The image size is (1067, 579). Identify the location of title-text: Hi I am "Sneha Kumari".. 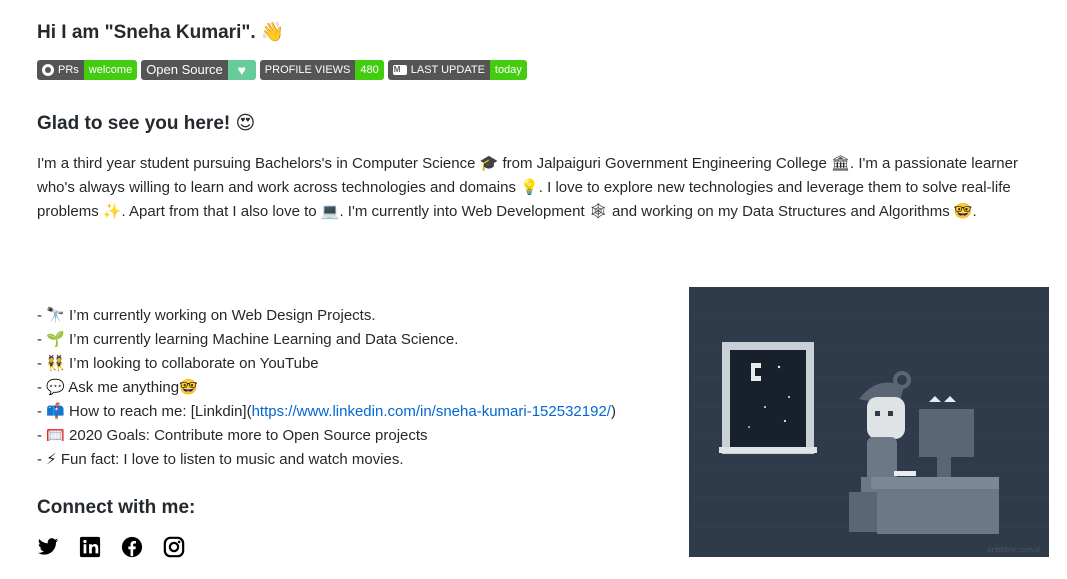
(146, 32).